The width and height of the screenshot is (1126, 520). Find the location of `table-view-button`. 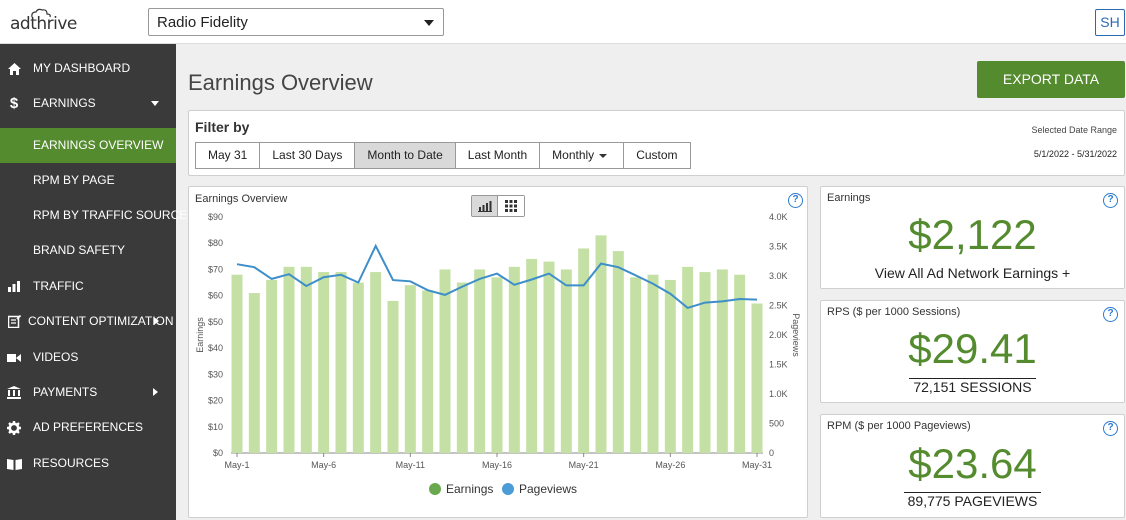

table-view-button is located at coordinates (511, 206).